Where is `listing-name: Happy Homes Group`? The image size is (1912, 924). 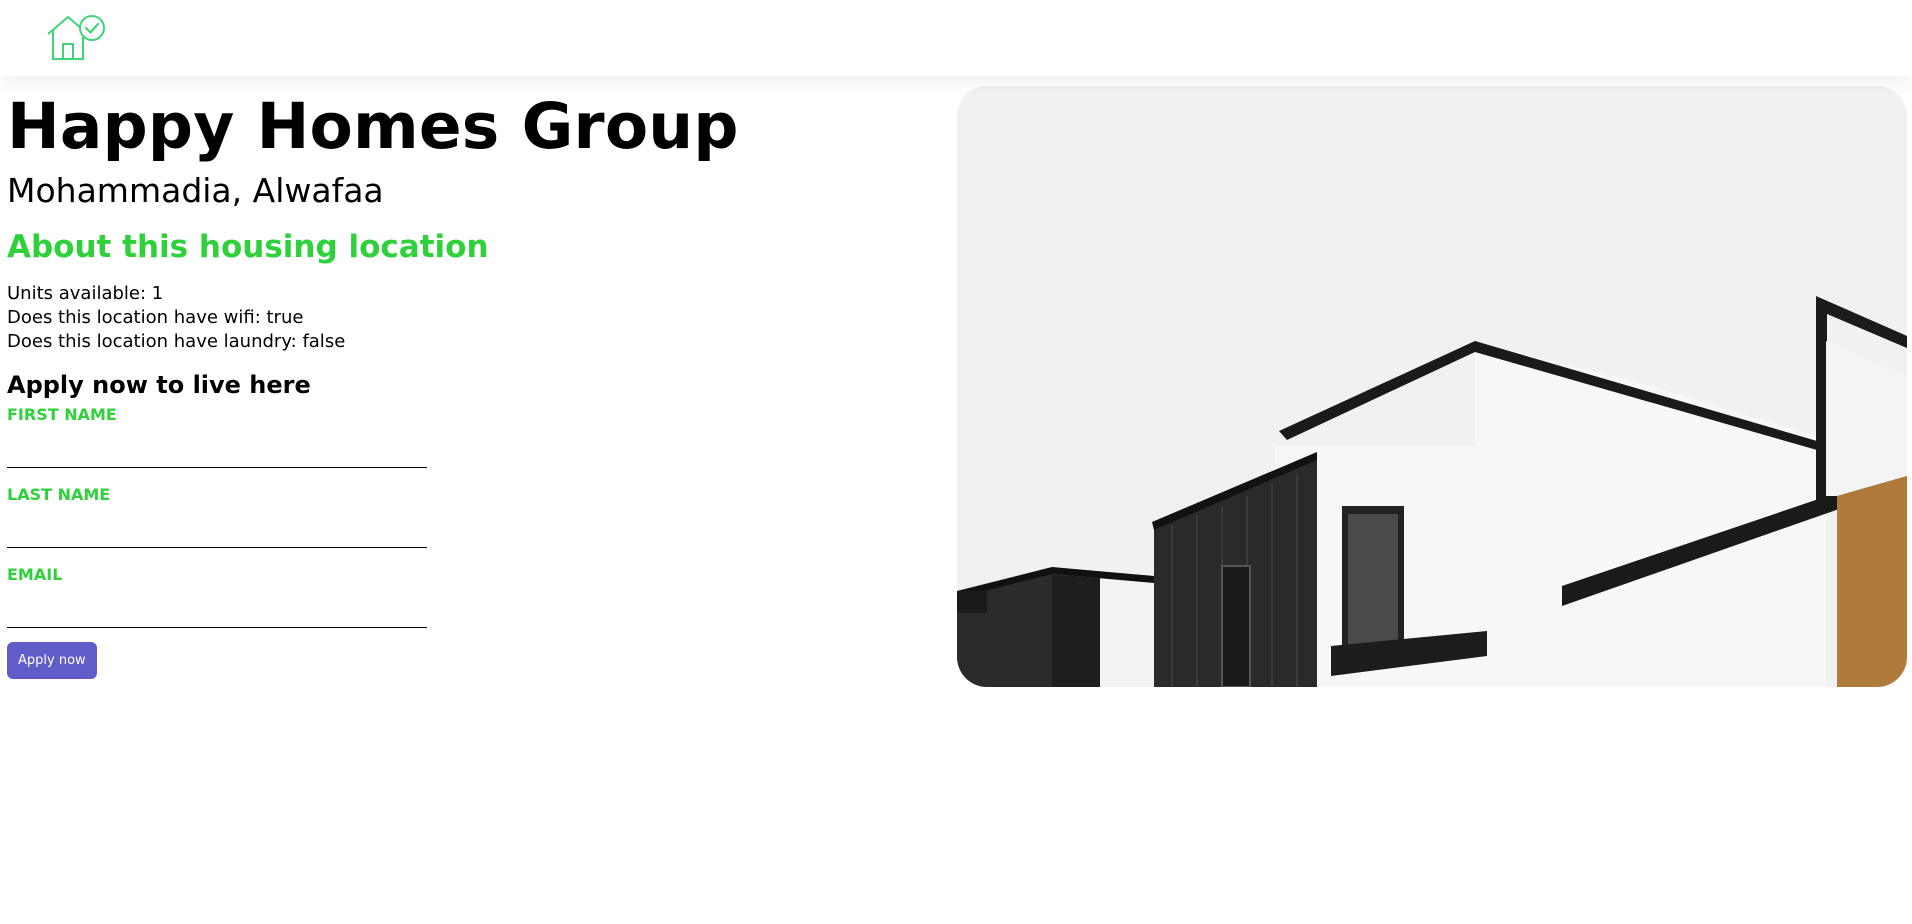 listing-name: Happy Homes Group is located at coordinates (373, 126).